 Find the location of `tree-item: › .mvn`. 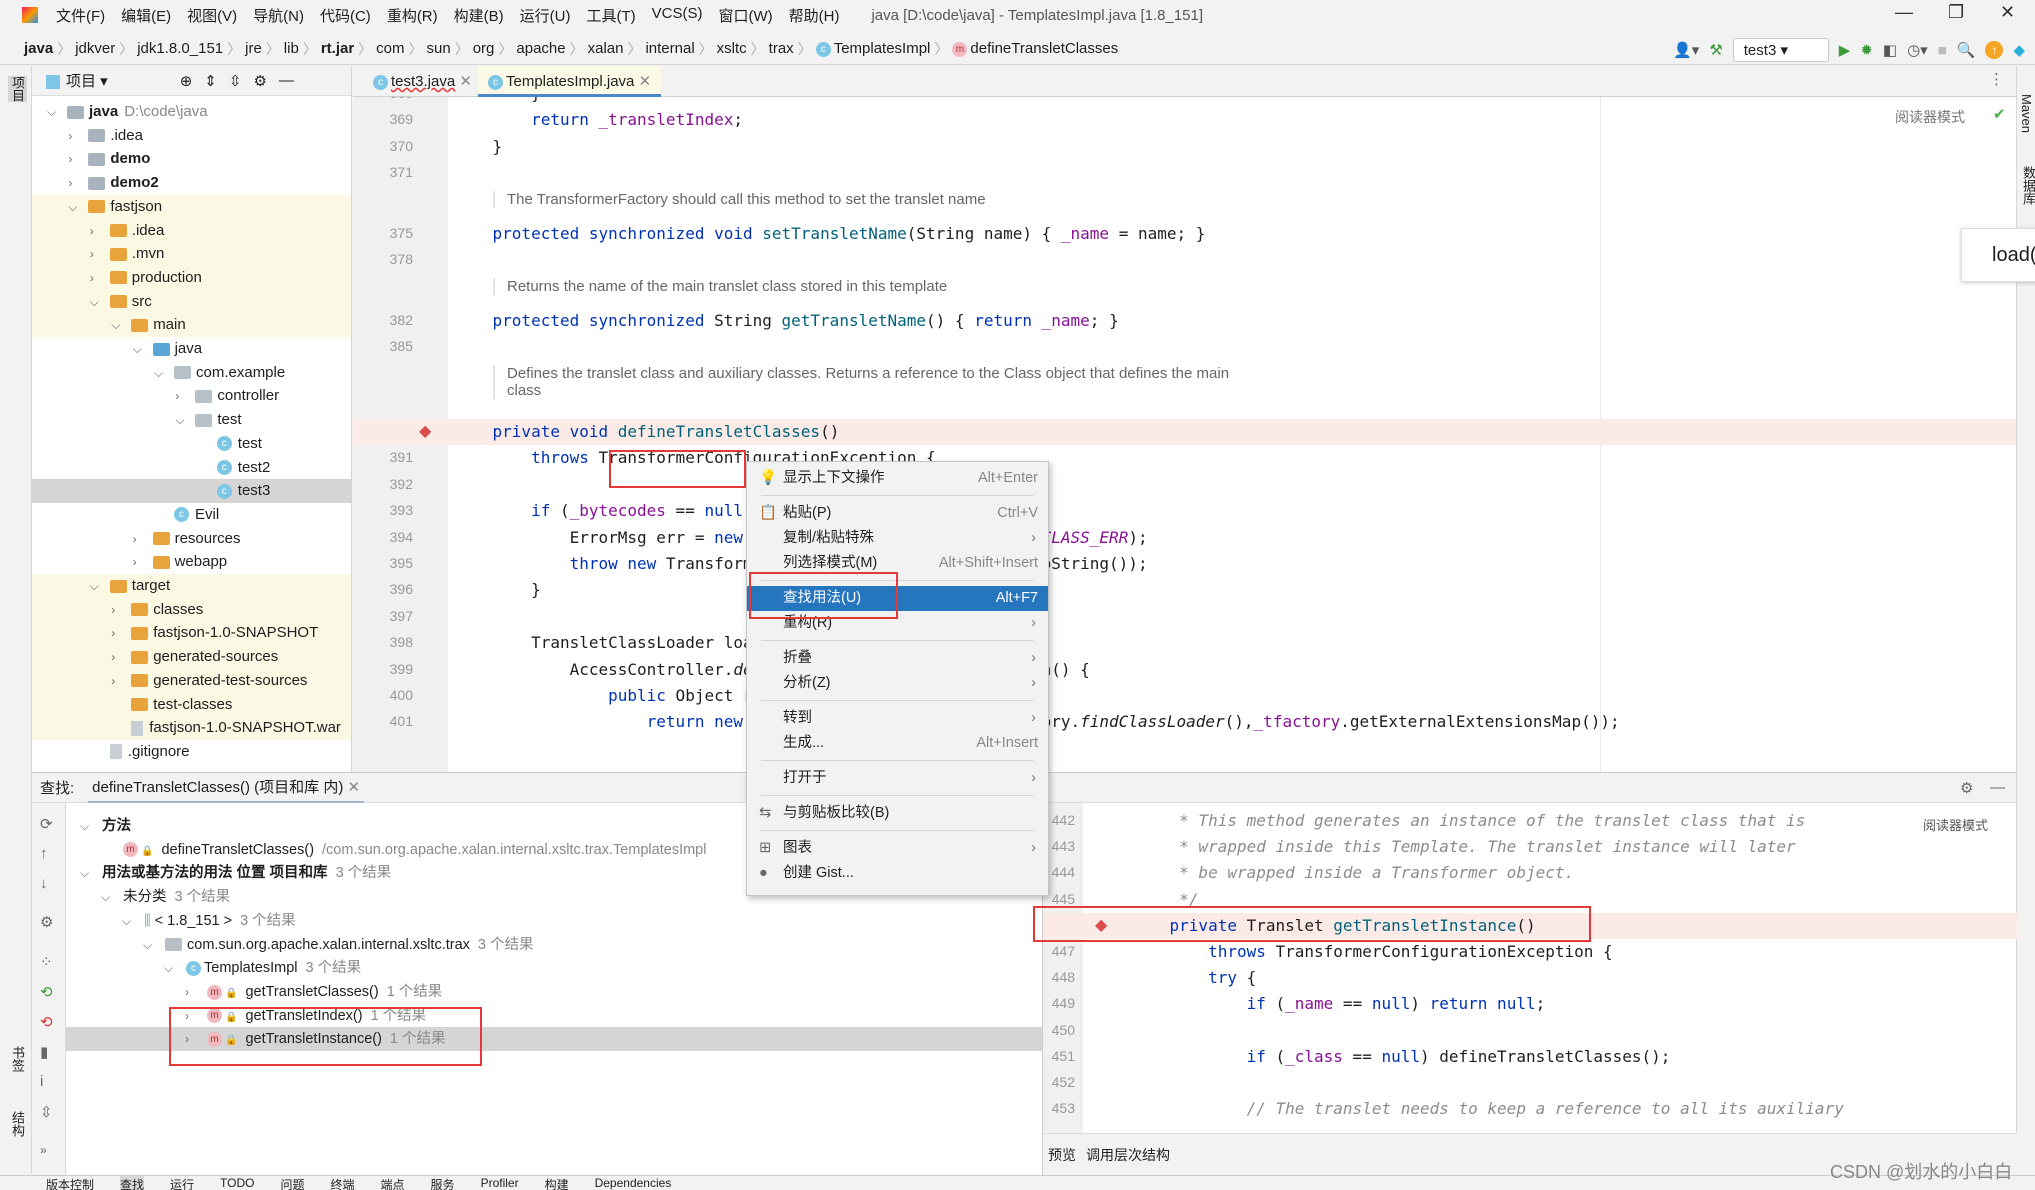

tree-item: › .mvn is located at coordinates (191, 254).